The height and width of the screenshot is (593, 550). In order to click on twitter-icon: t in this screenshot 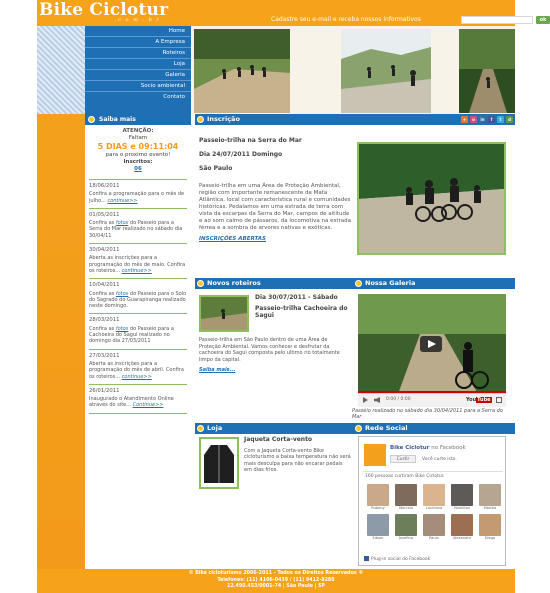, I will do `click(500, 119)`.